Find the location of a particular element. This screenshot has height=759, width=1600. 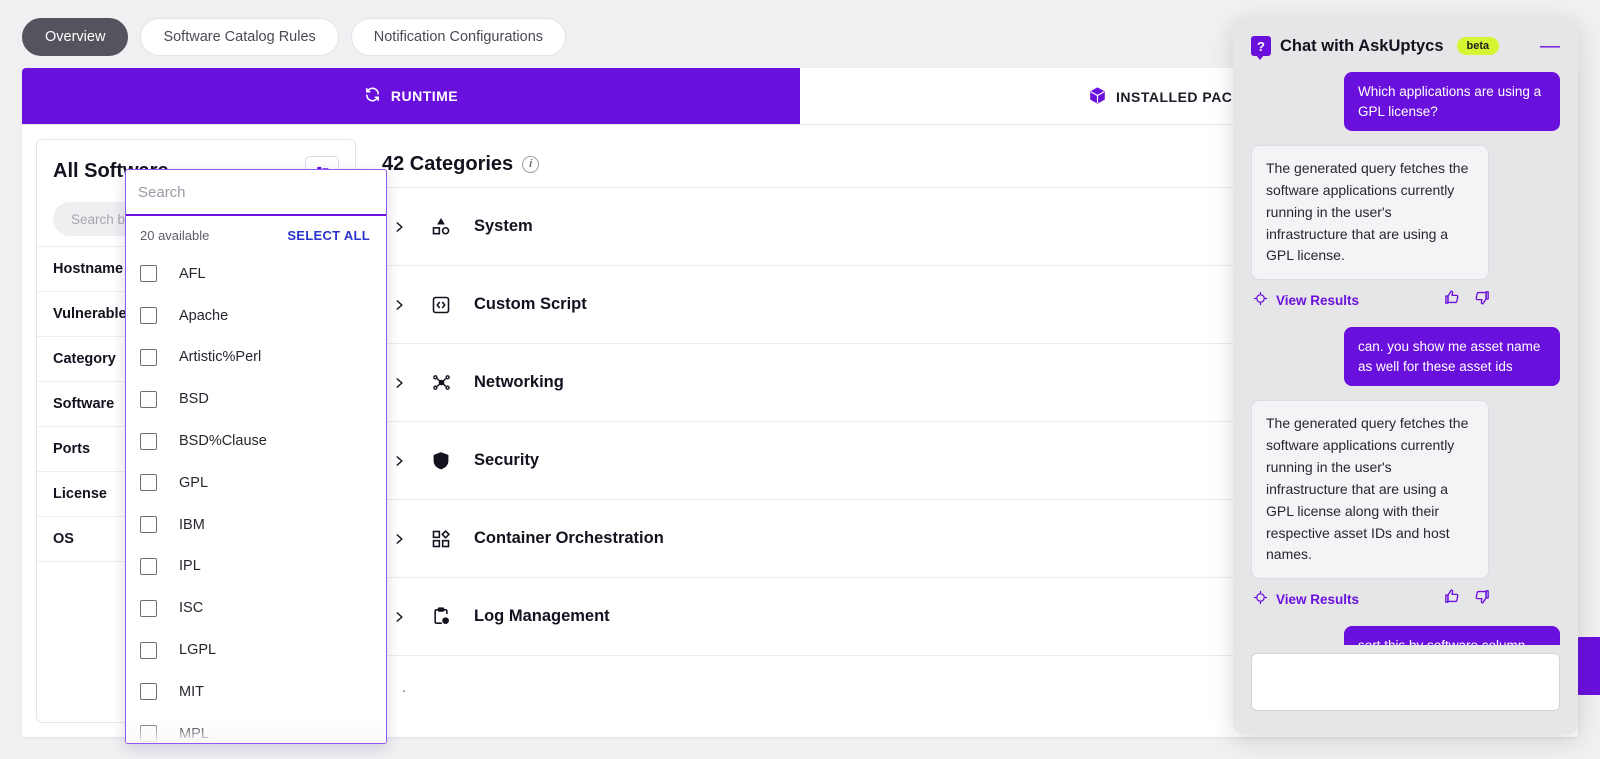

chat-input is located at coordinates (1405, 682).